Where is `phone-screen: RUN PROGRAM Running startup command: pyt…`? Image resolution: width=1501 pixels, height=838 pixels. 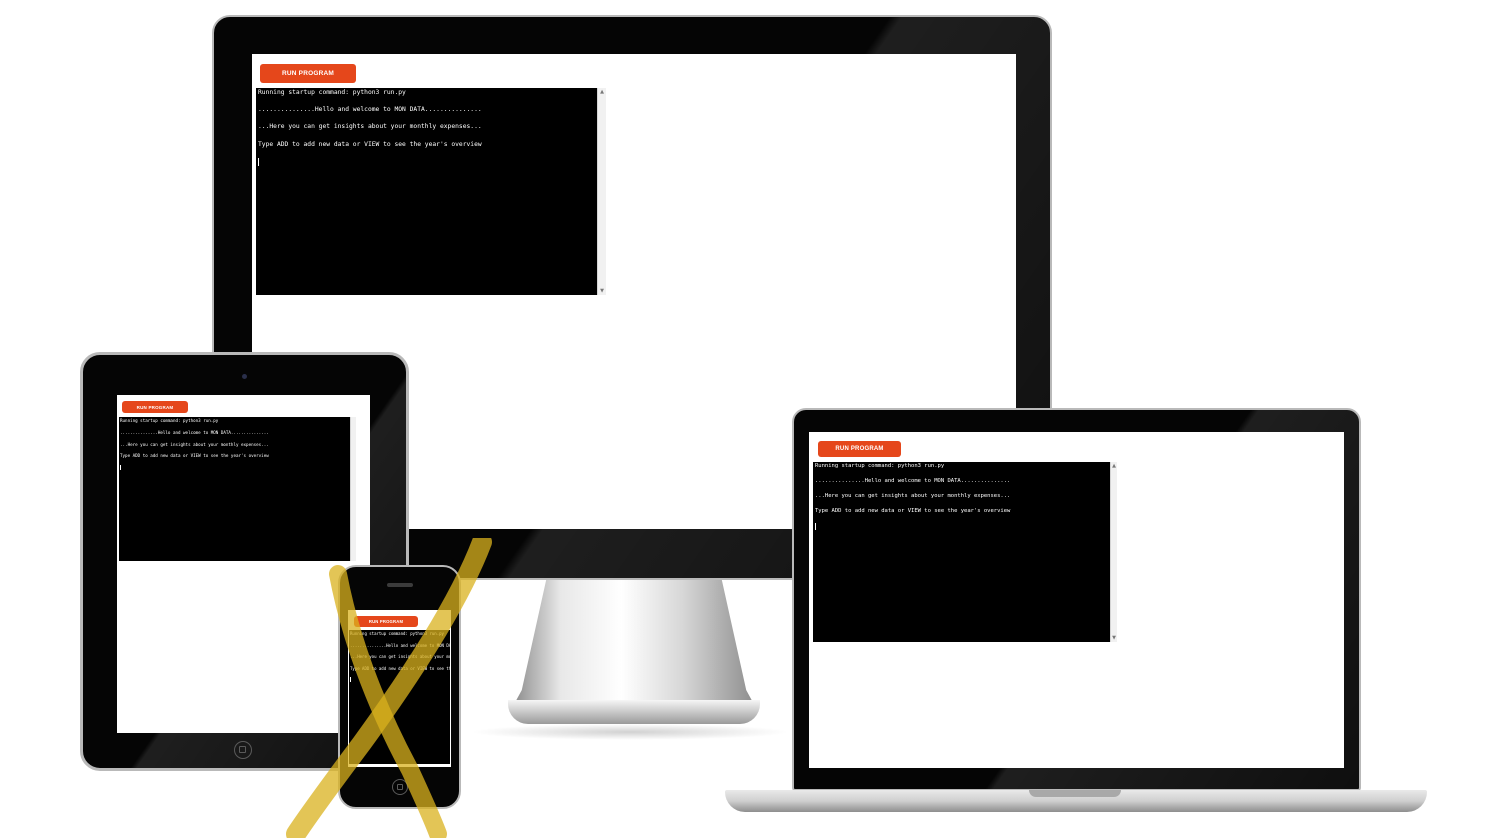 phone-screen: RUN PROGRAM Running startup command: pyt… is located at coordinates (399, 688).